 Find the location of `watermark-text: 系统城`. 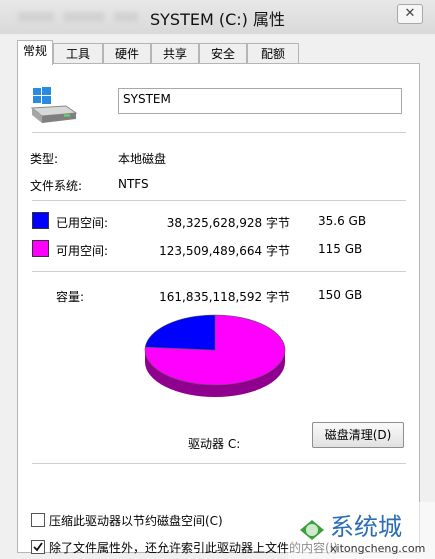

watermark-text: 系统城 is located at coordinates (366, 527).